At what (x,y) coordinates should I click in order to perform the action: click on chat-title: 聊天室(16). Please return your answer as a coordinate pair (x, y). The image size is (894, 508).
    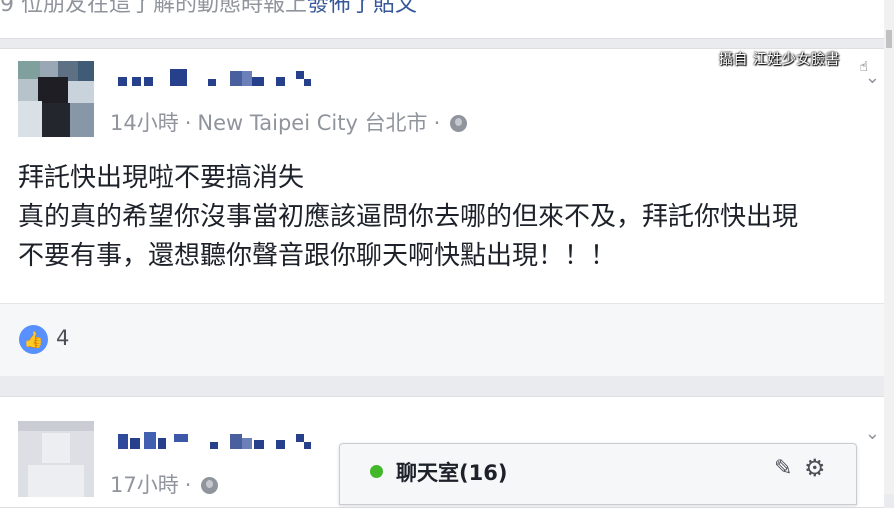
    Looking at the image, I should click on (451, 472).